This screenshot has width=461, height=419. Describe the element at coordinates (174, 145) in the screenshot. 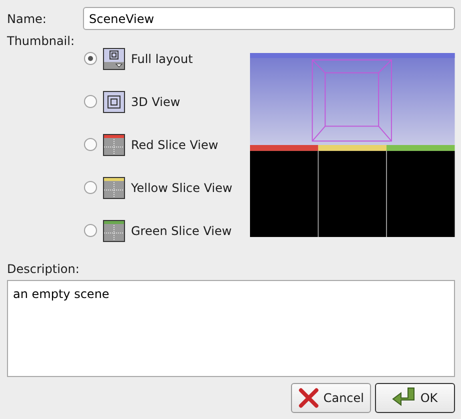

I see `option-label: Red Slice View` at that location.